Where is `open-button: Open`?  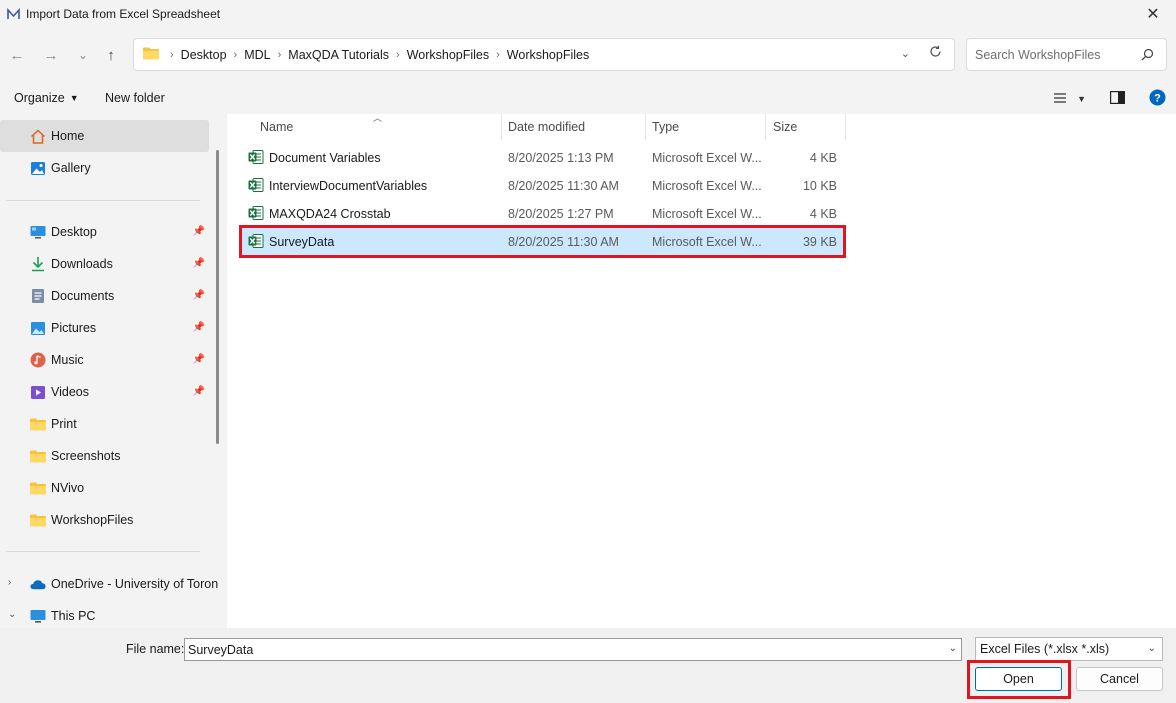
open-button: Open is located at coordinates (1018, 679).